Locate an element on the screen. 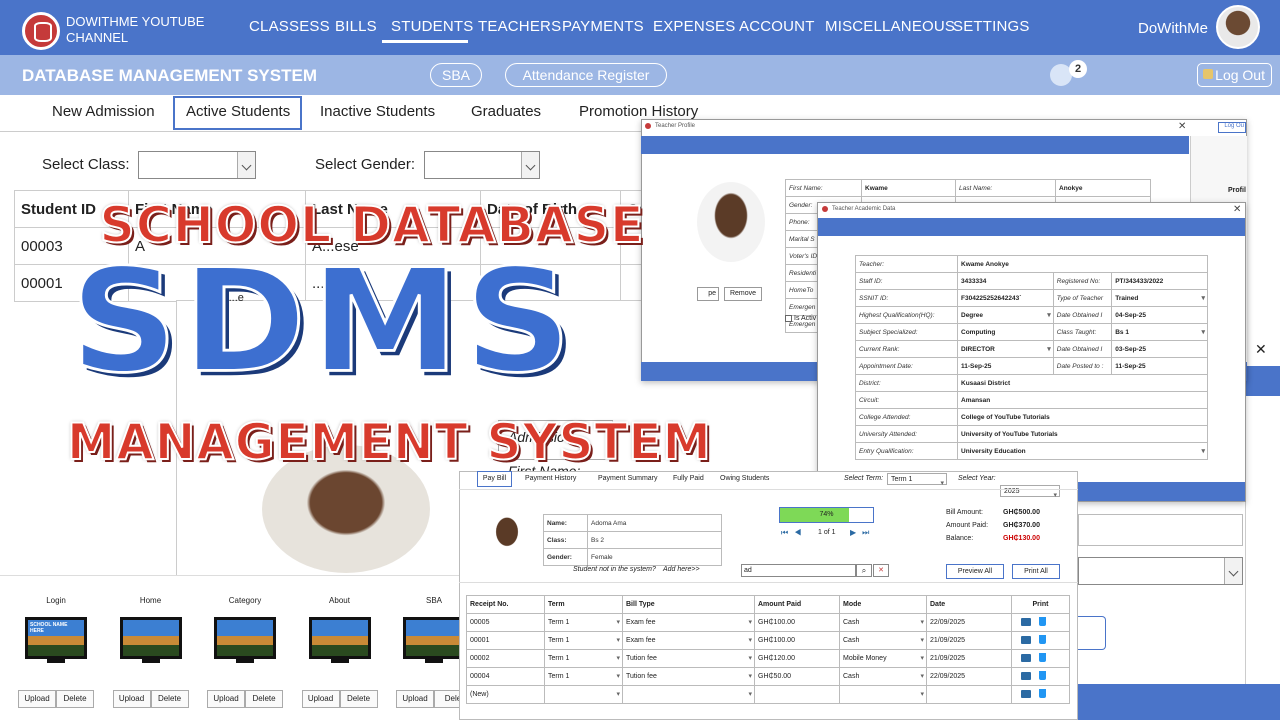 The width and height of the screenshot is (1280, 720). nav-miscellaneous: MISCELLANEOUS is located at coordinates (890, 26).